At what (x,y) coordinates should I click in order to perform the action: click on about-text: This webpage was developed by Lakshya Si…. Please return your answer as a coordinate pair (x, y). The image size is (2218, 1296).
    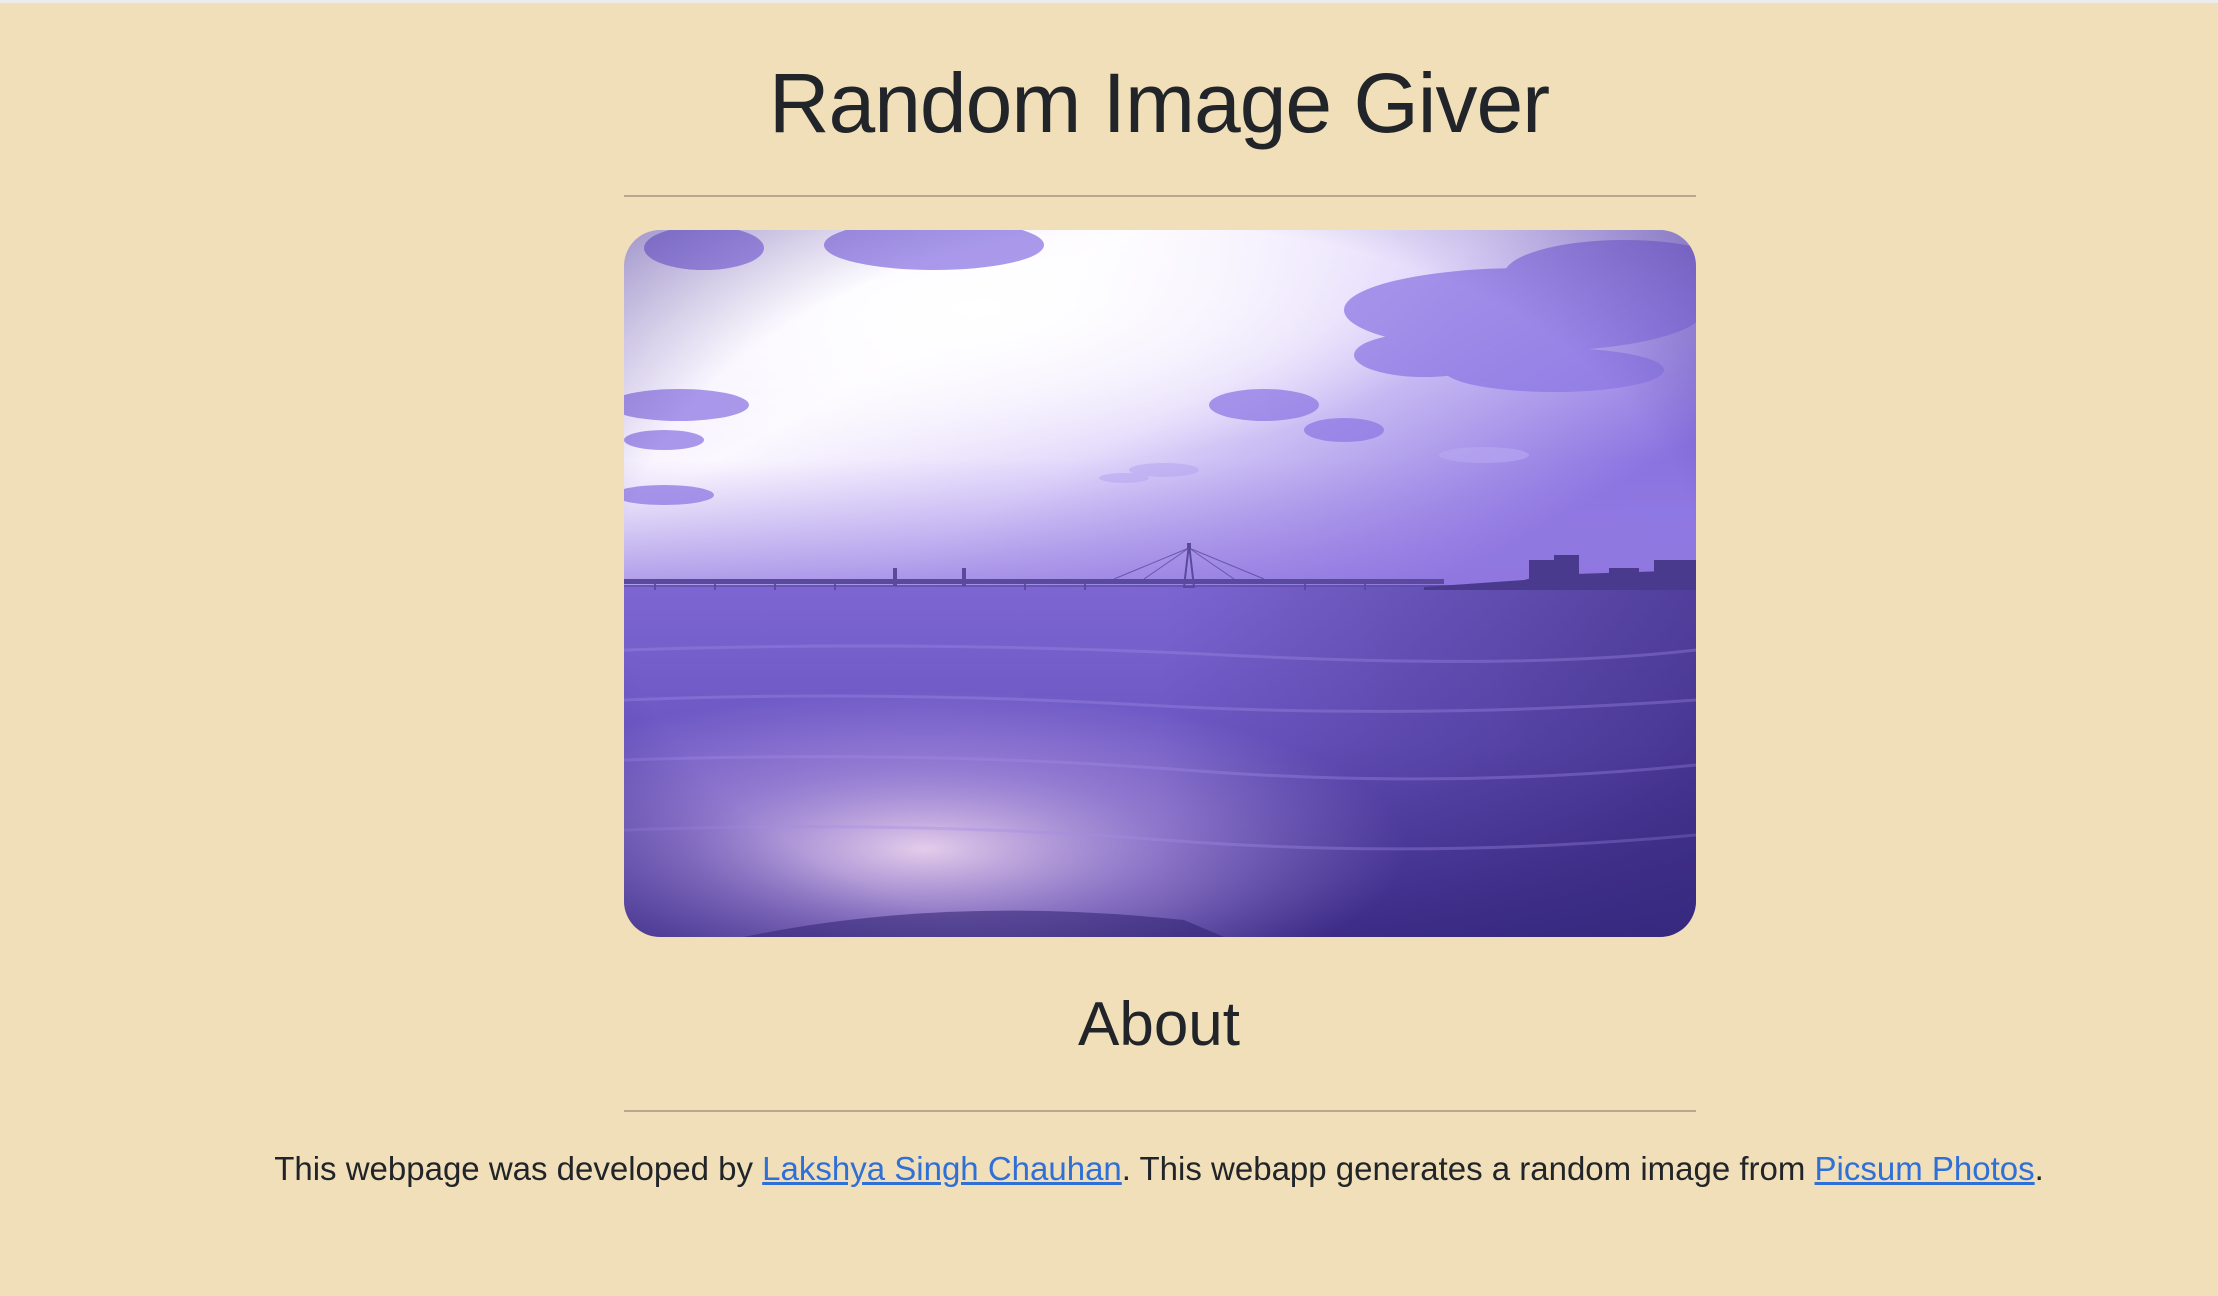
    Looking at the image, I should click on (1109, 1169).